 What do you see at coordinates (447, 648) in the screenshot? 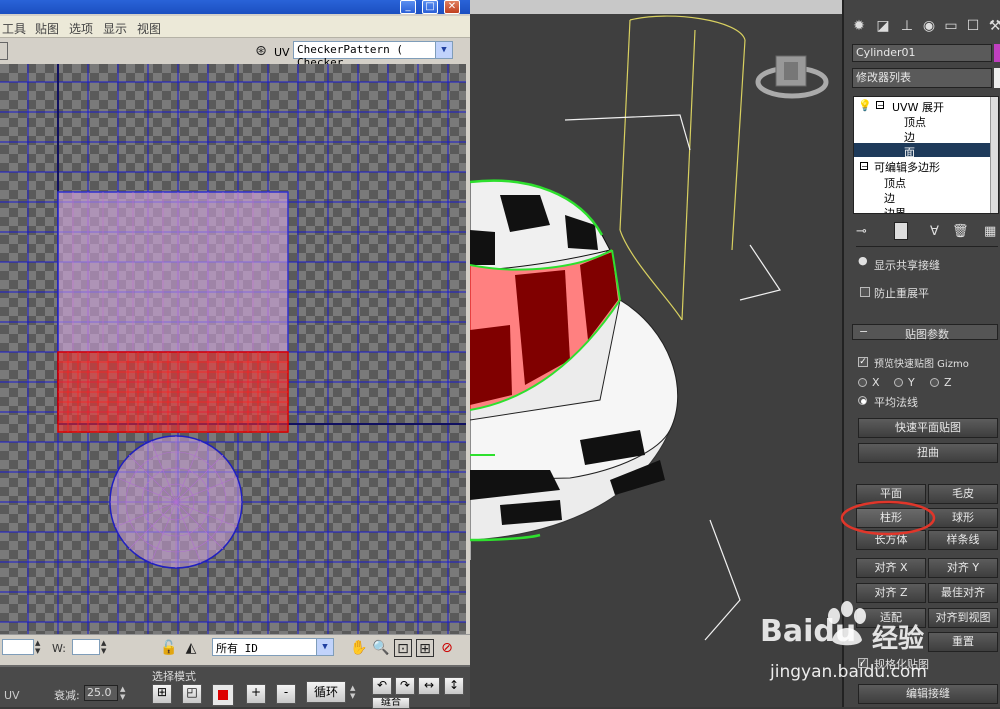
I see `filter-icon: ⊘` at bounding box center [447, 648].